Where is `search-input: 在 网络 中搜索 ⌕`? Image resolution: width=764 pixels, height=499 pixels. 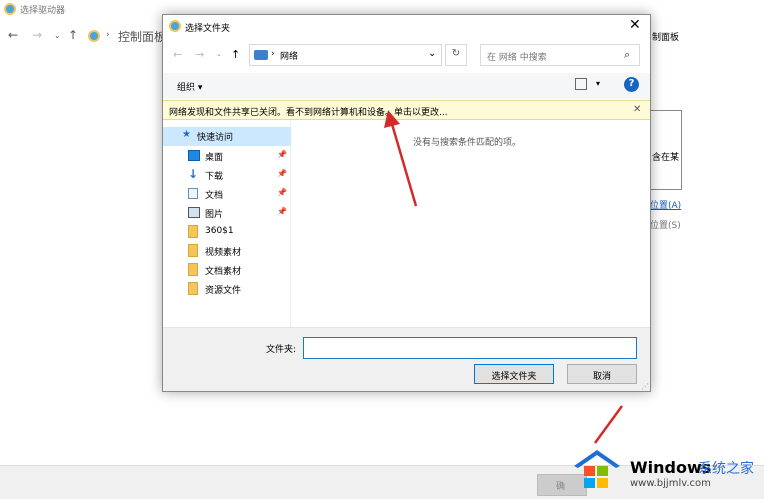 search-input: 在 网络 中搜索 ⌕ is located at coordinates (560, 55).